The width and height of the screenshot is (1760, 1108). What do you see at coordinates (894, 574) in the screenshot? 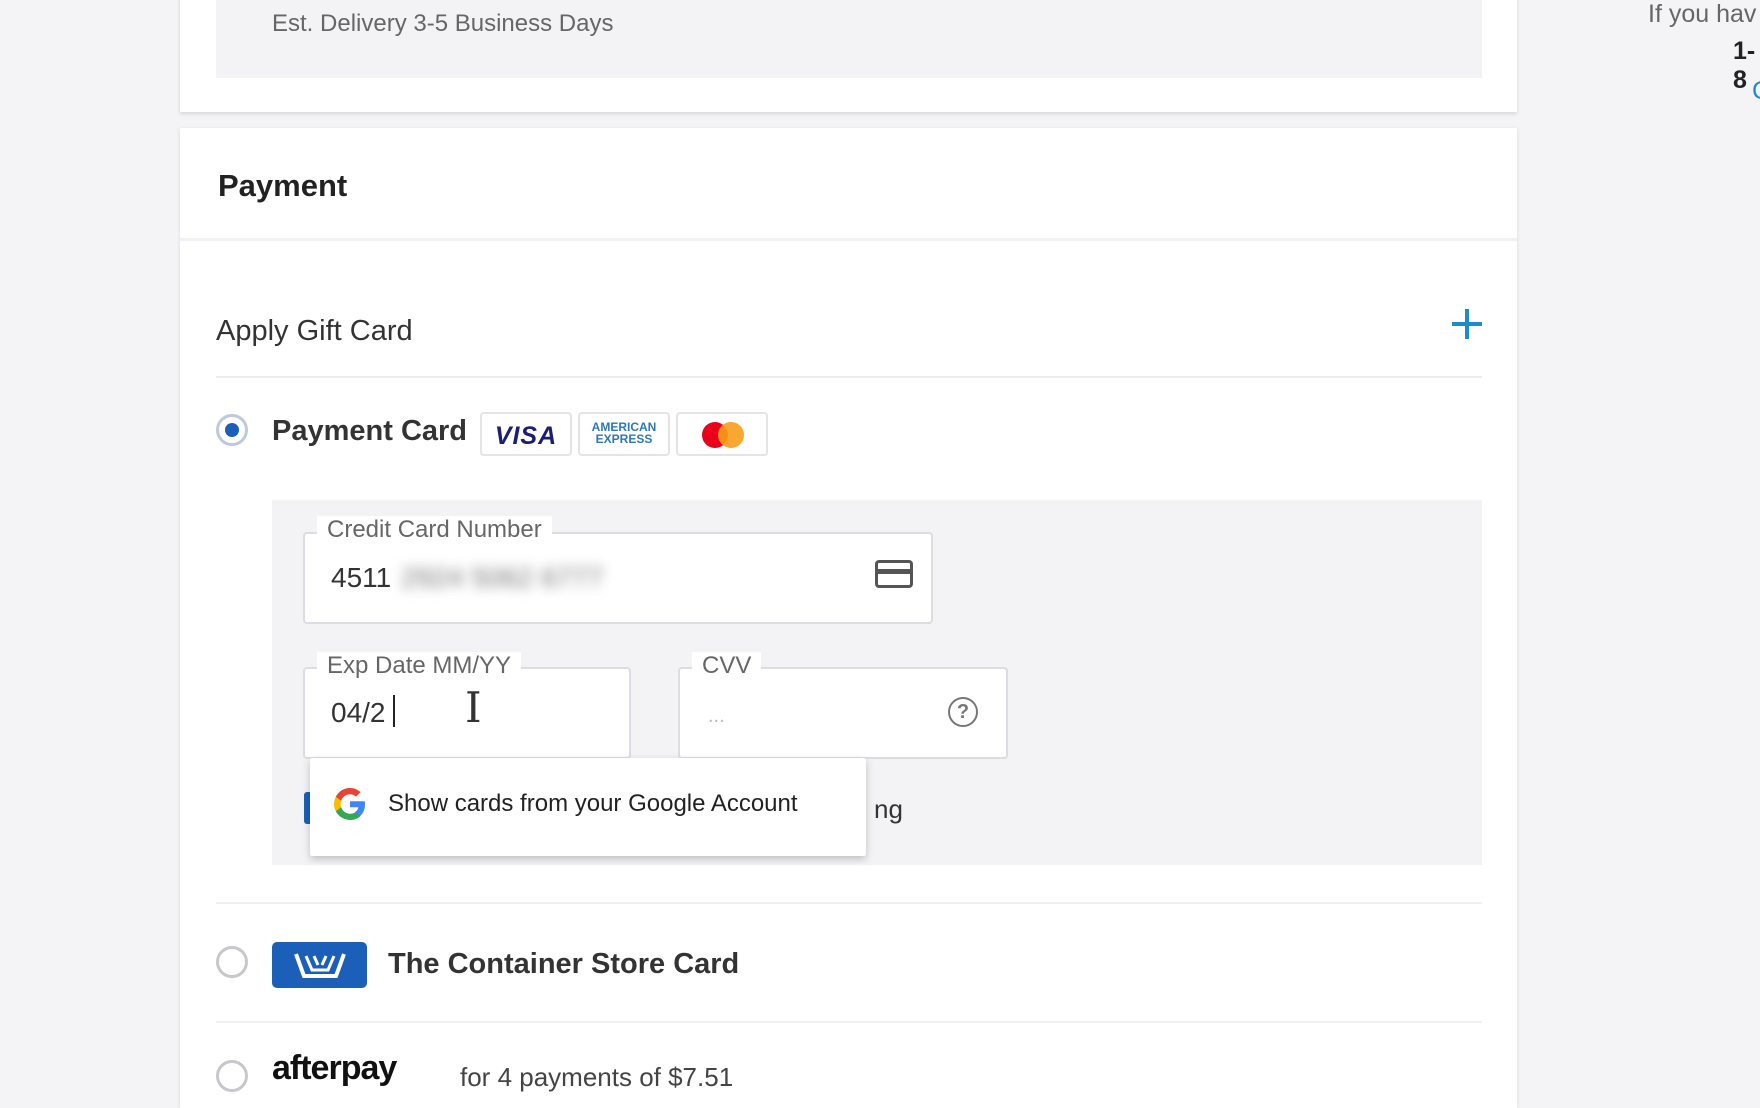
I see `credit-card-icon` at bounding box center [894, 574].